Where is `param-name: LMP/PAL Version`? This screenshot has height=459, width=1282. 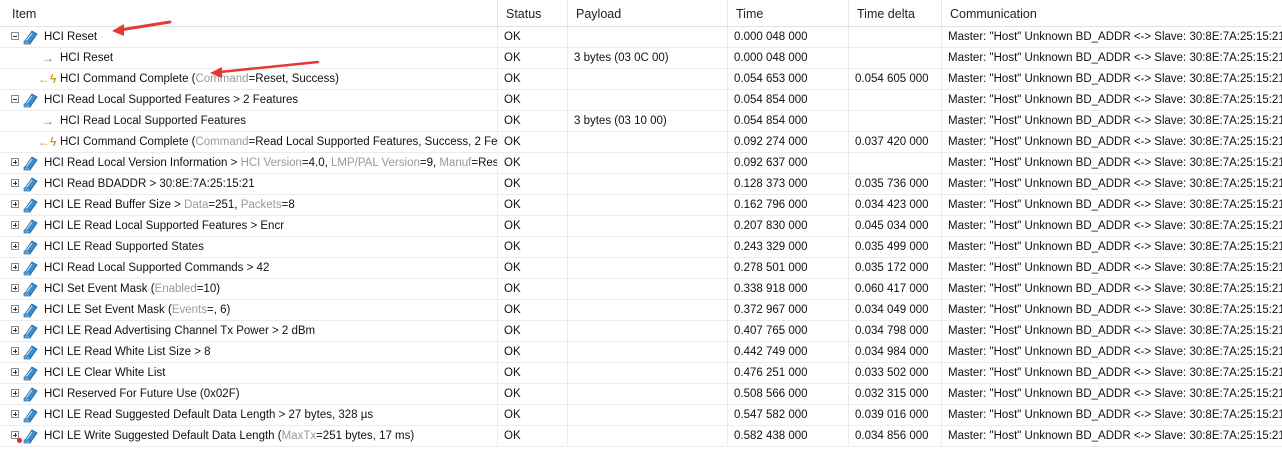
param-name: LMP/PAL Version is located at coordinates (375, 163).